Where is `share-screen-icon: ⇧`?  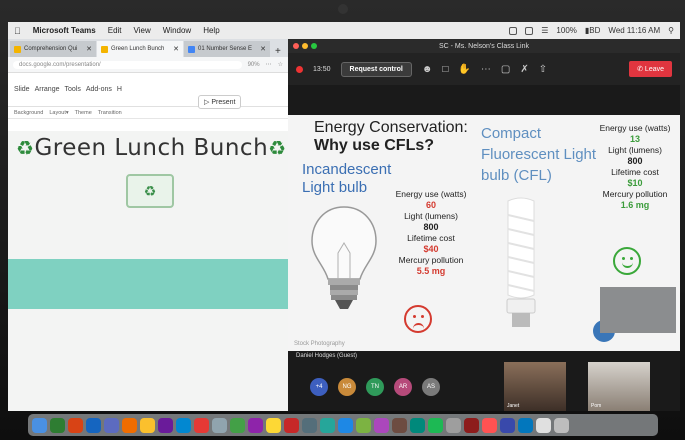
share-screen-icon: ⇧ is located at coordinates (543, 69).